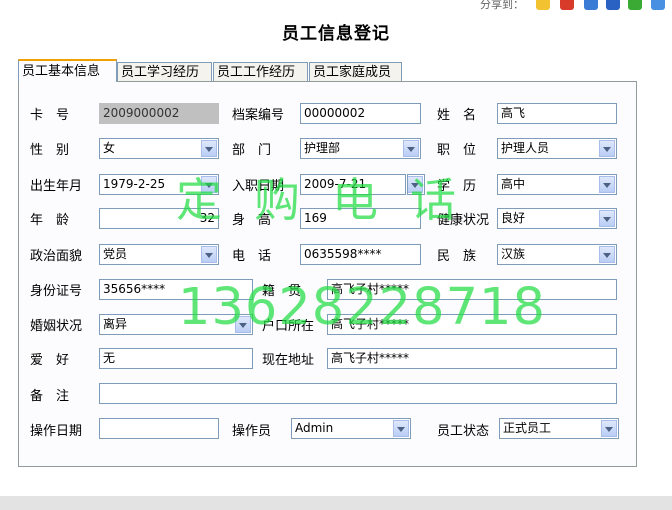 The height and width of the screenshot is (510, 672). What do you see at coordinates (513, 184) in the screenshot?
I see `edu-value: 高中` at bounding box center [513, 184].